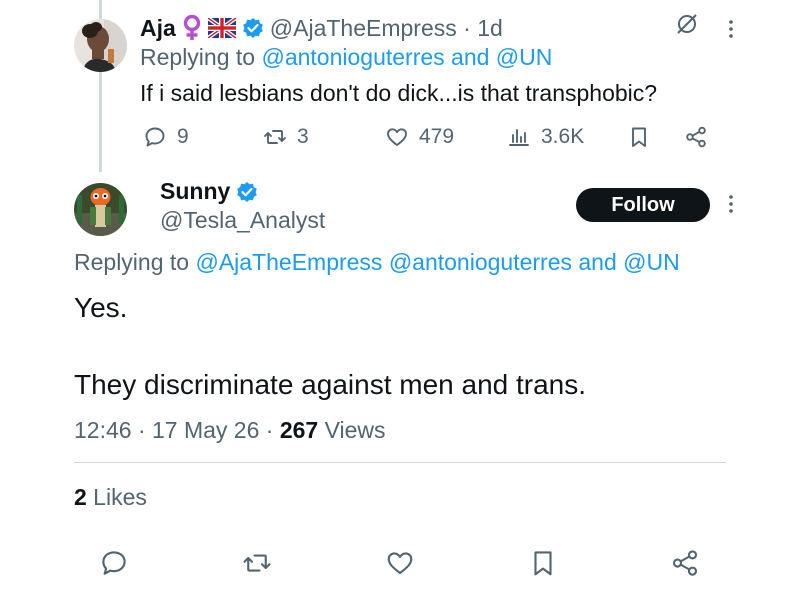 The image size is (800, 602). What do you see at coordinates (563, 136) in the screenshot?
I see `views-count: 3.6K` at bounding box center [563, 136].